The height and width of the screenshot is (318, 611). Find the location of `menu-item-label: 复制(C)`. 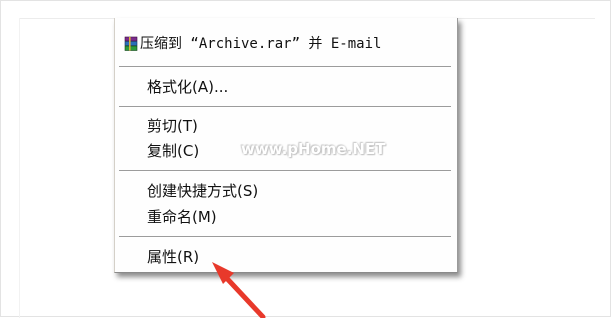

menu-item-label: 复制(C) is located at coordinates (173, 151).